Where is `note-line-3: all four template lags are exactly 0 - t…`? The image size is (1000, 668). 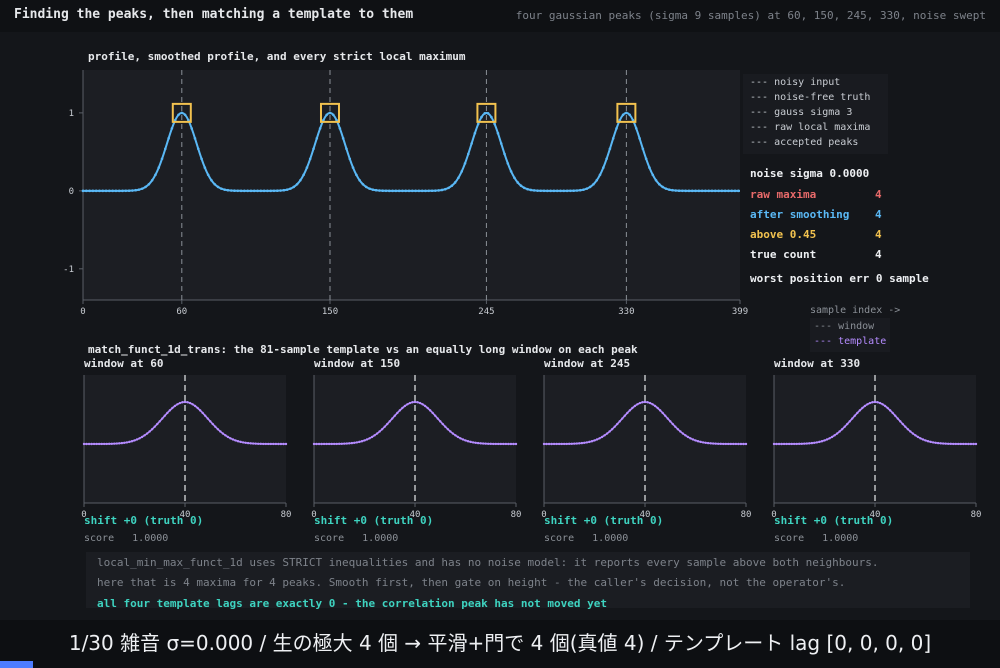
note-line-3: all four template lags are exactly 0 - t… is located at coordinates (352, 603).